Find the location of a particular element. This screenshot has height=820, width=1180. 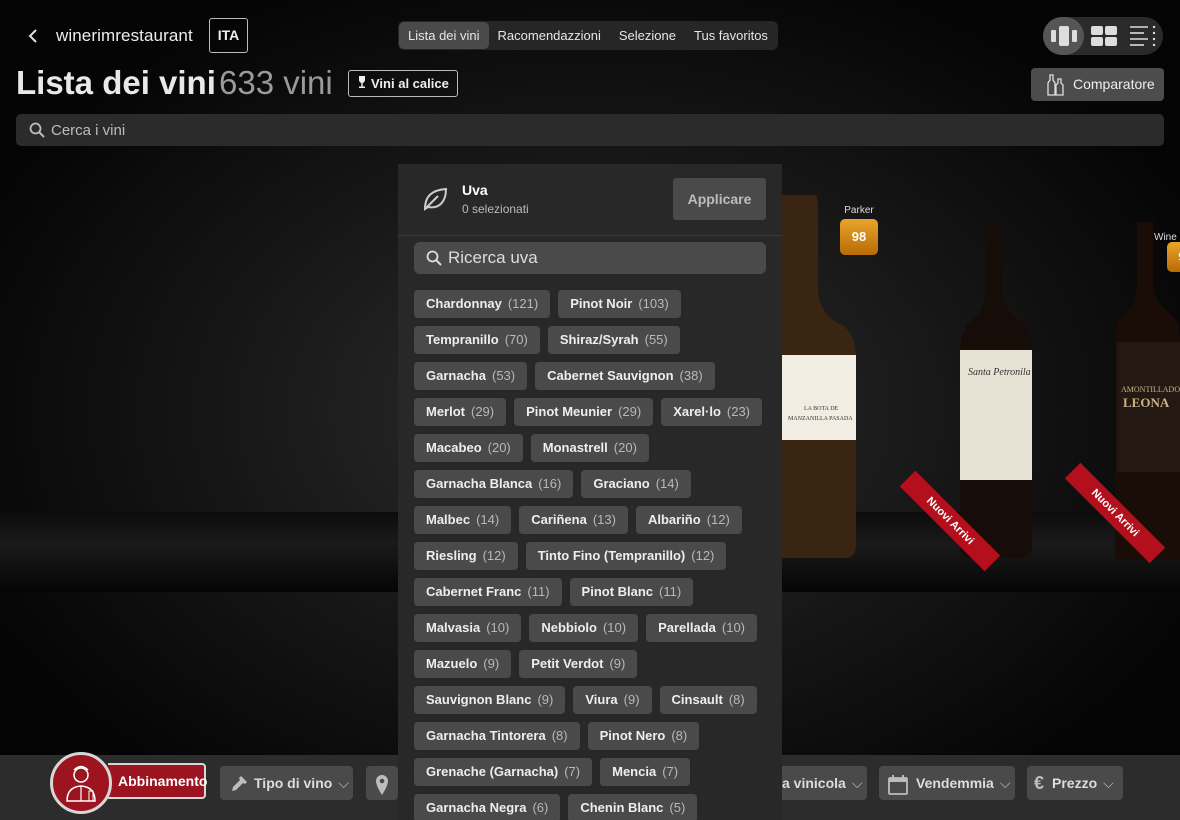

wine-search-input: Cerca i vini is located at coordinates (590, 130).